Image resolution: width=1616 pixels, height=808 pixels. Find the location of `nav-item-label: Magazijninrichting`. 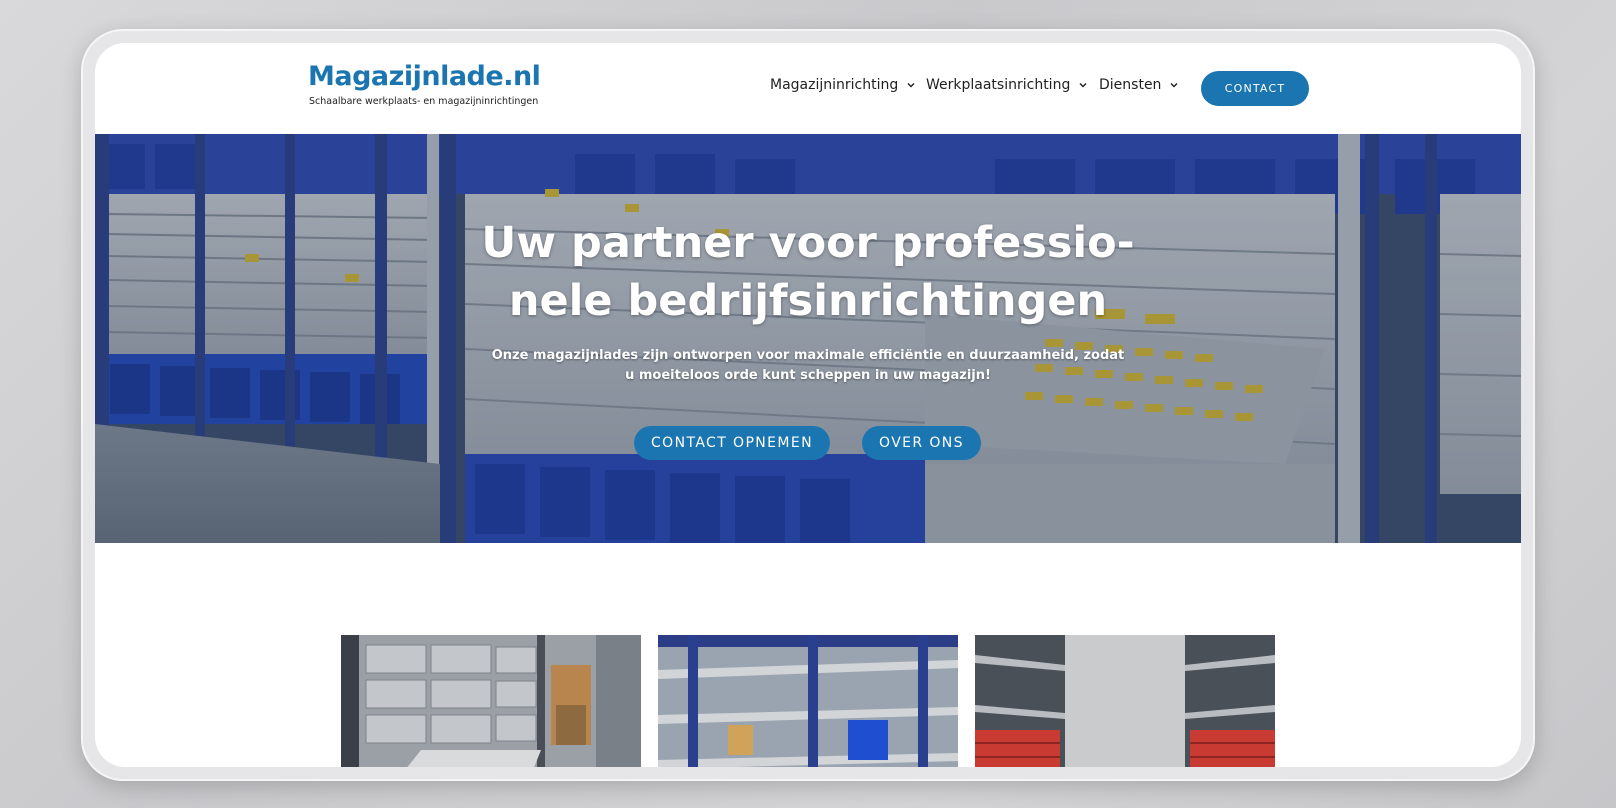

nav-item-label: Magazijninrichting is located at coordinates (834, 85).